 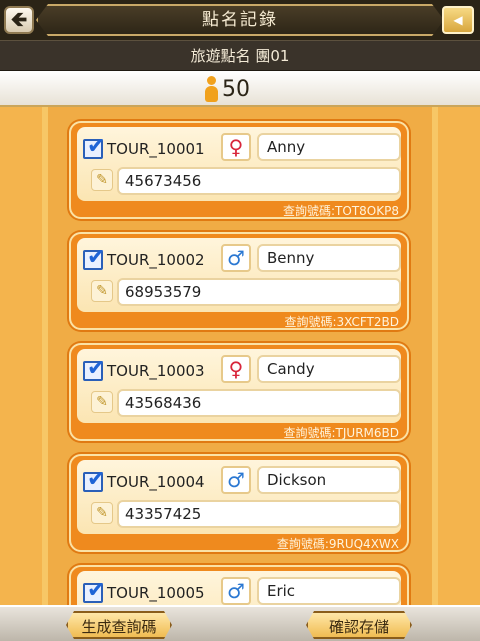 I want to click on record-card-body: ✔ TOUR_10002 ♂ Benny ✎ 68953579, so click(x=239, y=275).